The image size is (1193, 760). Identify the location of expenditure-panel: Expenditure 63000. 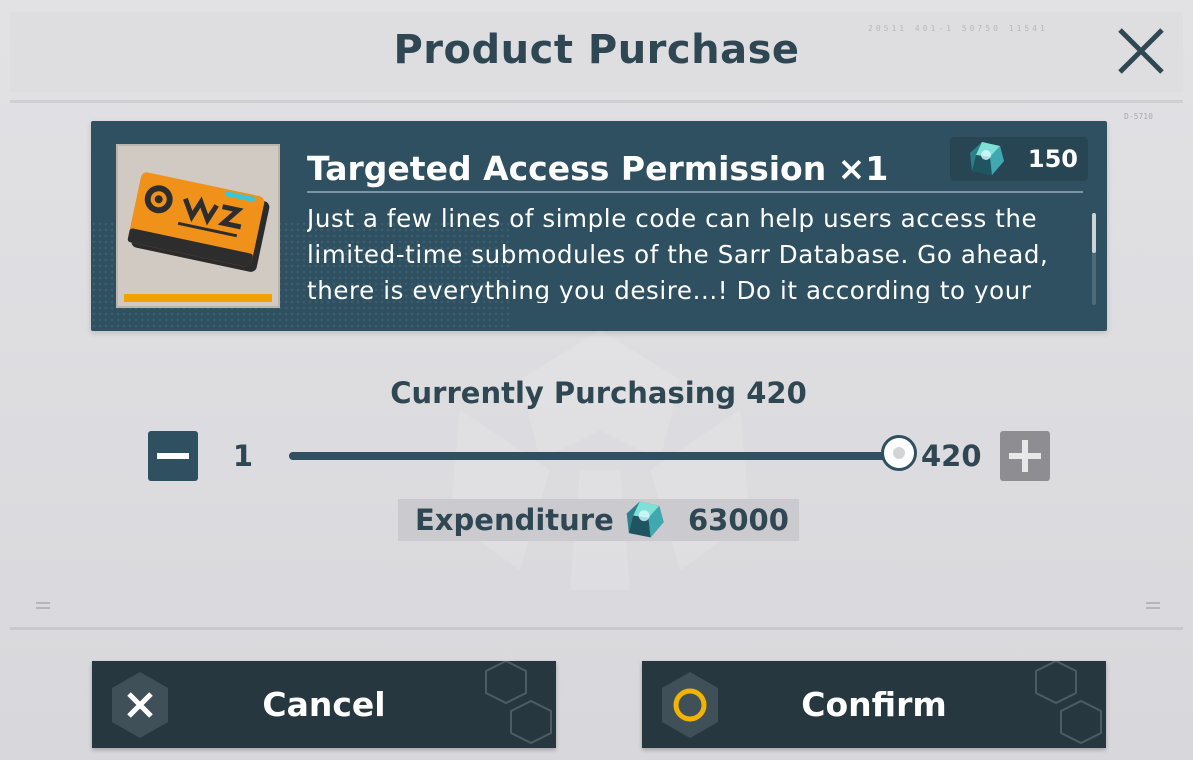
(598, 520).